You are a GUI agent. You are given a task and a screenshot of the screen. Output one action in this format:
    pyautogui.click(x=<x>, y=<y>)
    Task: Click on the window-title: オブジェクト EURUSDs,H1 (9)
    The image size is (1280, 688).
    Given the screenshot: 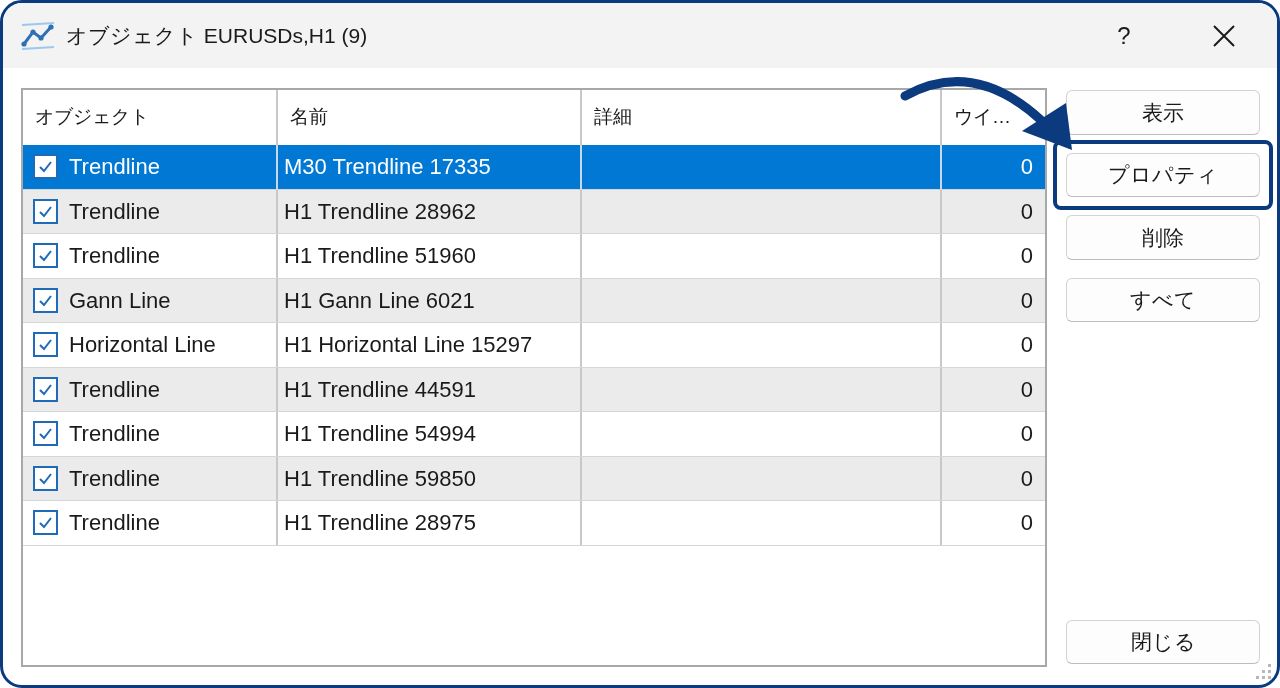 What is the action you would take?
    pyautogui.click(x=217, y=35)
    